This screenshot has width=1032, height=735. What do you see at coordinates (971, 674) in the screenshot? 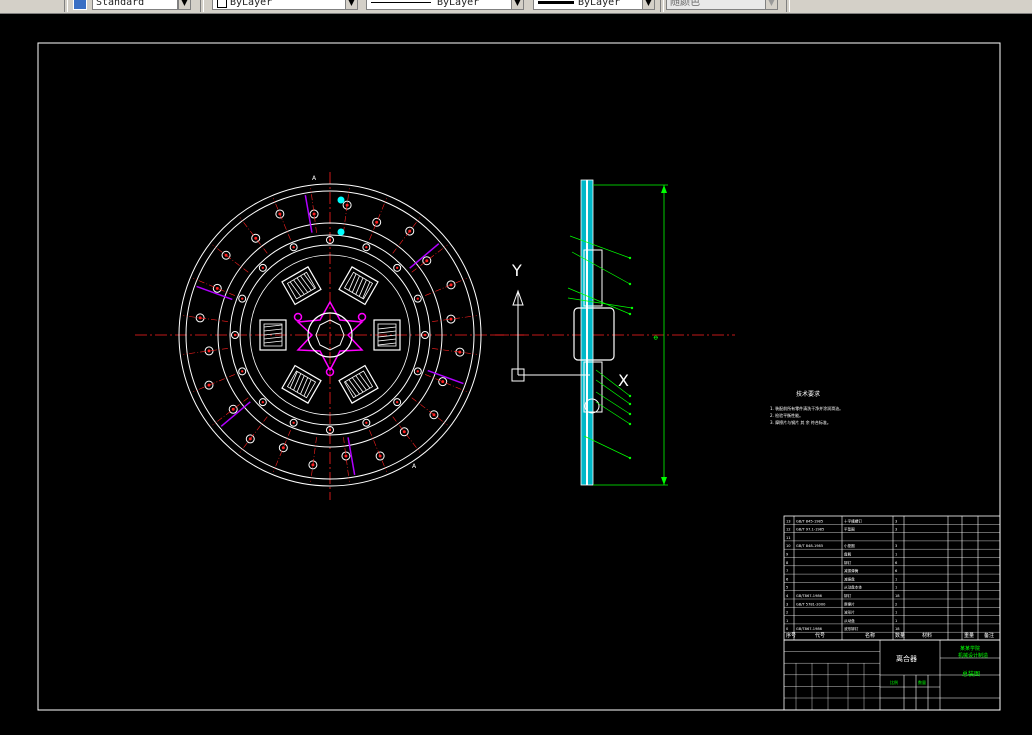
I see `drawing-number: 总装图` at bounding box center [971, 674].